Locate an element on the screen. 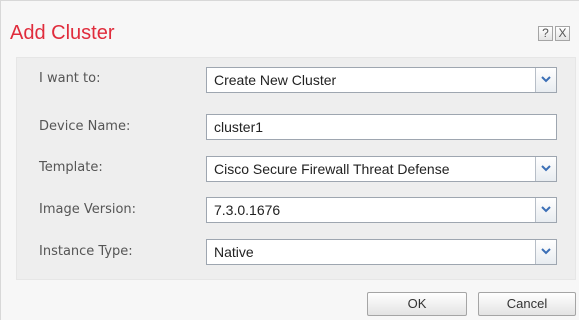 This screenshot has height=320, width=579. template-label: Template: is located at coordinates (71, 167).